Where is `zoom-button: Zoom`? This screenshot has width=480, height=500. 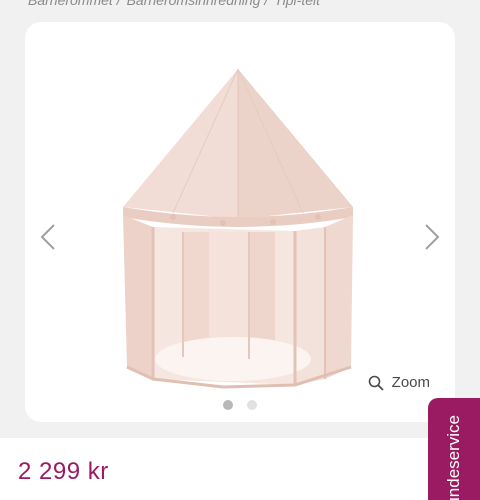
zoom-button: Zoom is located at coordinates (399, 382).